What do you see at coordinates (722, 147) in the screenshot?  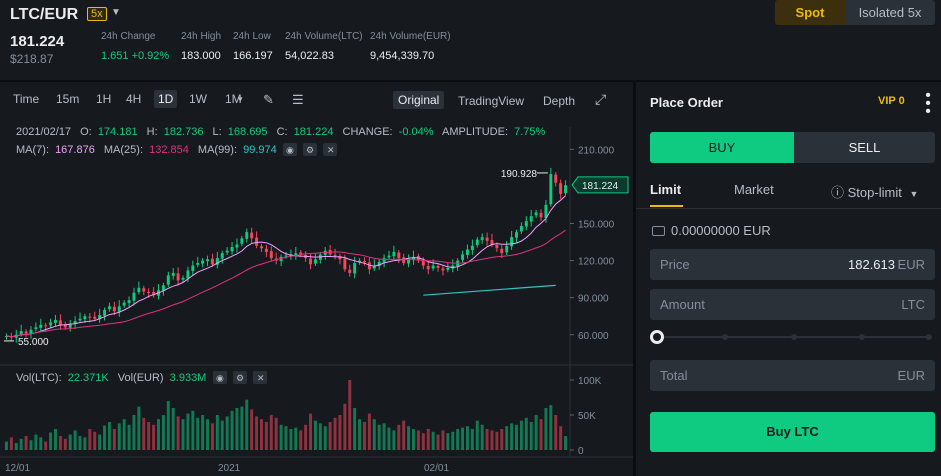 I see `buy-tab: BUY` at bounding box center [722, 147].